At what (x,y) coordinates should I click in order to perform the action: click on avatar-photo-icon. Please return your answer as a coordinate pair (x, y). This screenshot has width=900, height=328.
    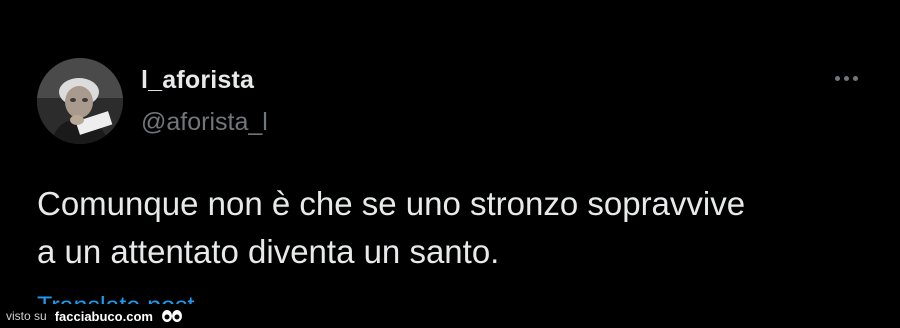
    Looking at the image, I should click on (80, 101).